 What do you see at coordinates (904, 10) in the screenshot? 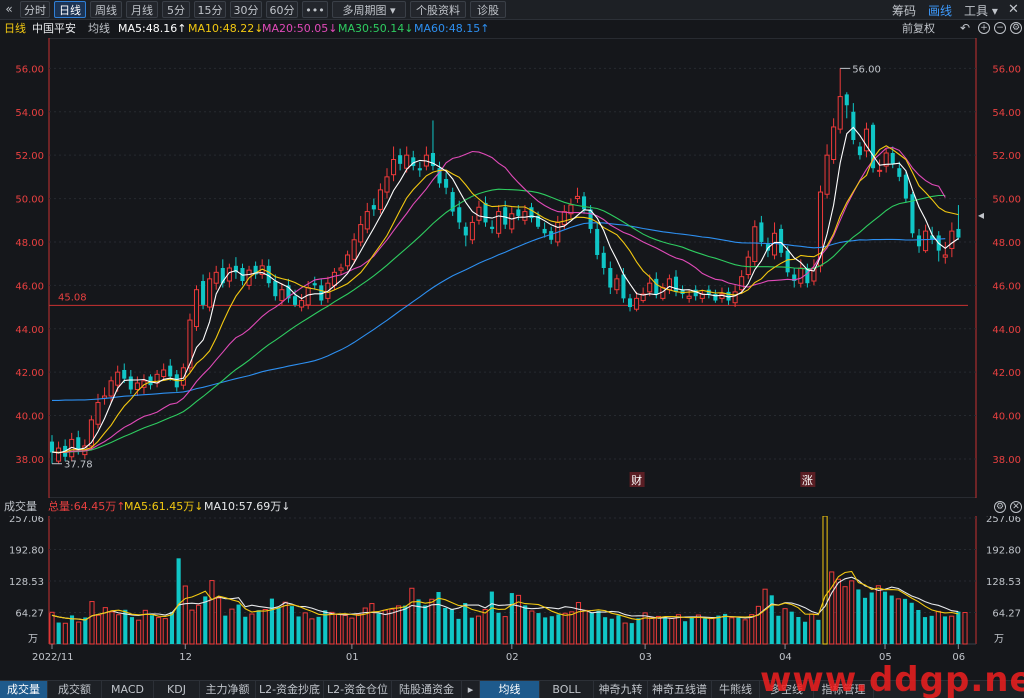
I see `chips-button: 筹码` at bounding box center [904, 10].